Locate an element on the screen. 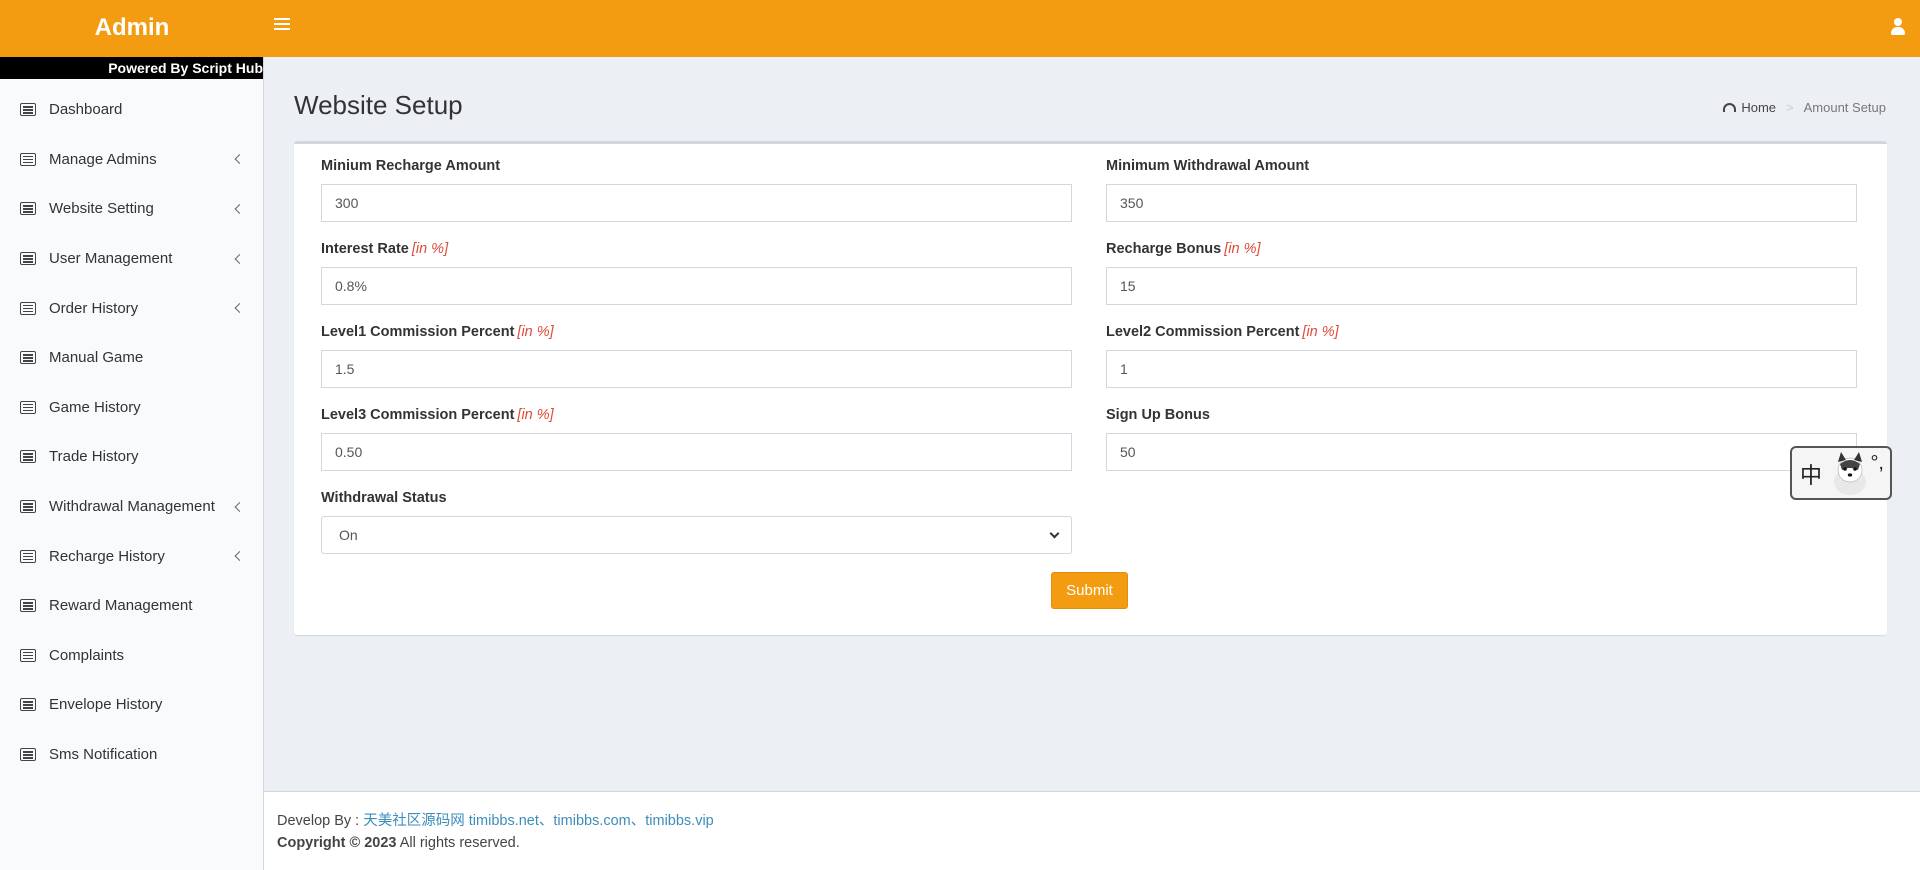 The image size is (1920, 870). sidebar-item-recharge-history: Recharge History is located at coordinates (131, 556).